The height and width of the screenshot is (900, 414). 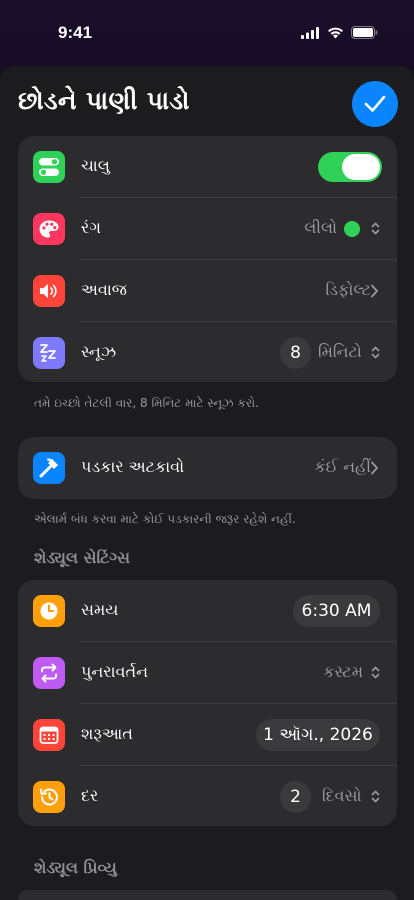 What do you see at coordinates (49, 735) in the screenshot?
I see `calendar-icon` at bounding box center [49, 735].